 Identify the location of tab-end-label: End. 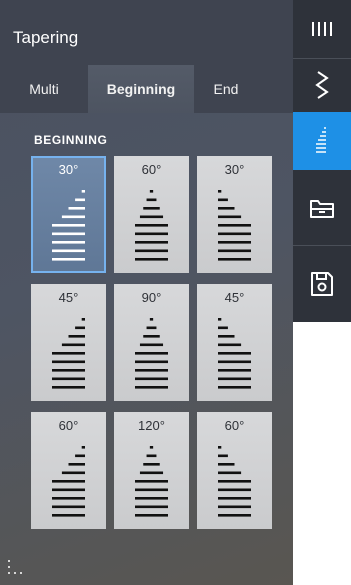
(226, 89).